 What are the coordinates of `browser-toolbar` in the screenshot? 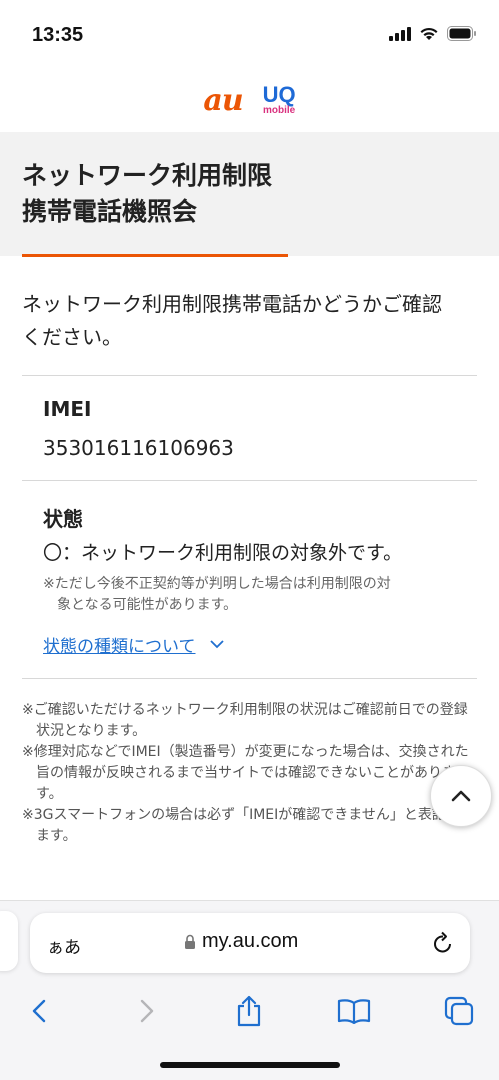 It's located at (249, 1010).